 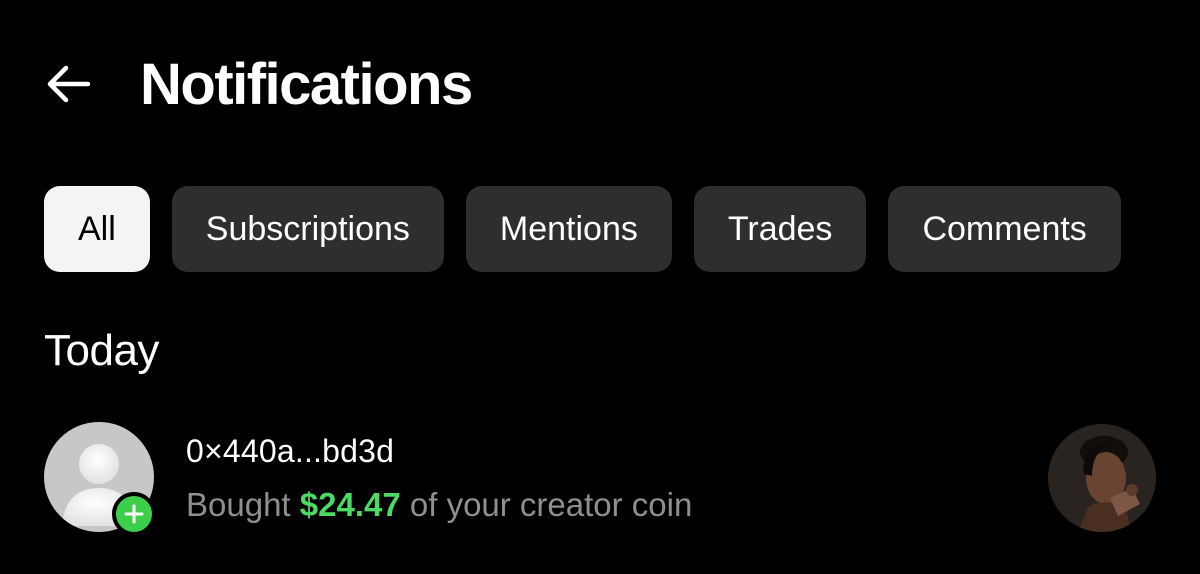 What do you see at coordinates (568, 229) in the screenshot?
I see `tab-mentions: Mentions` at bounding box center [568, 229].